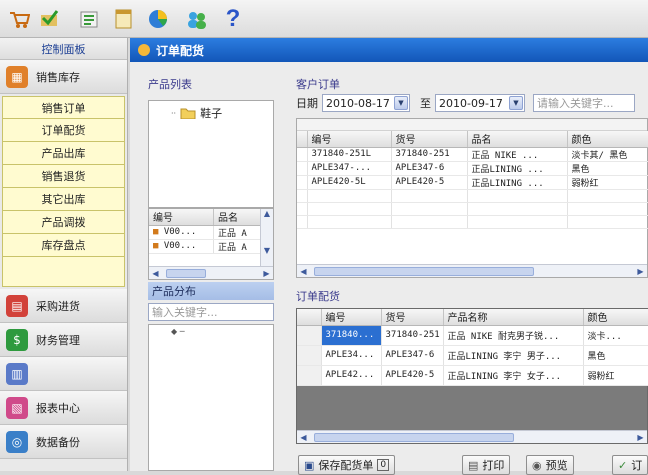 The height and width of the screenshot is (475, 648). I want to click on table-row: APLE420-5L APLE420-5 正品LINING ... 弱粉红, so click(472, 182).